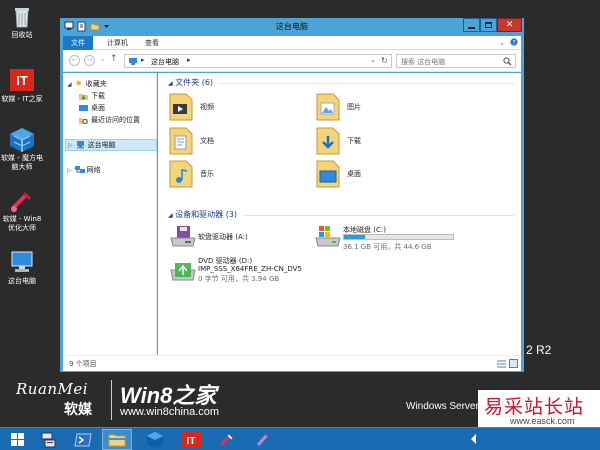 The image size is (600, 450). Describe the element at coordinates (354, 174) in the screenshot. I see `folder-name: 桌面` at that location.